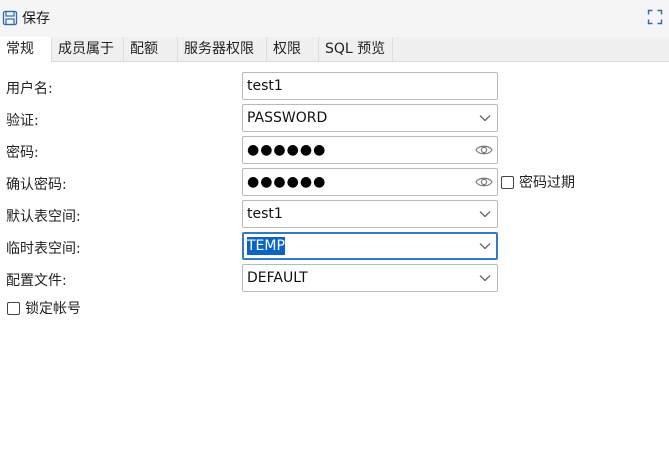 The height and width of the screenshot is (459, 669). I want to click on password-expired-label: 密码过期, so click(547, 183).